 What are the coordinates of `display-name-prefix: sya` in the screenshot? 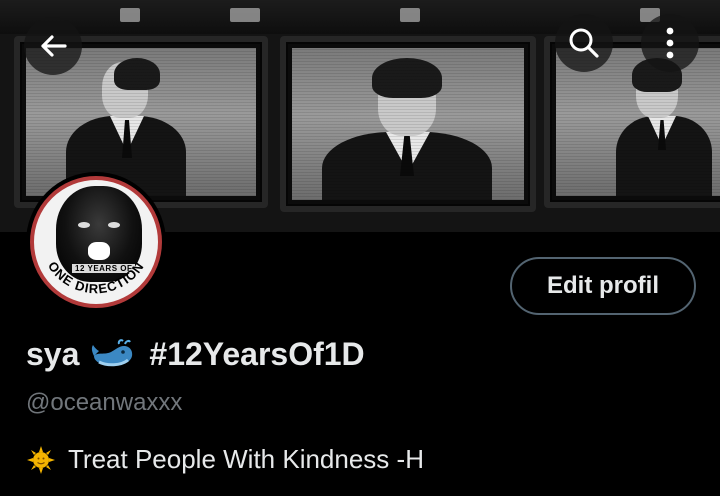 It's located at (53, 354).